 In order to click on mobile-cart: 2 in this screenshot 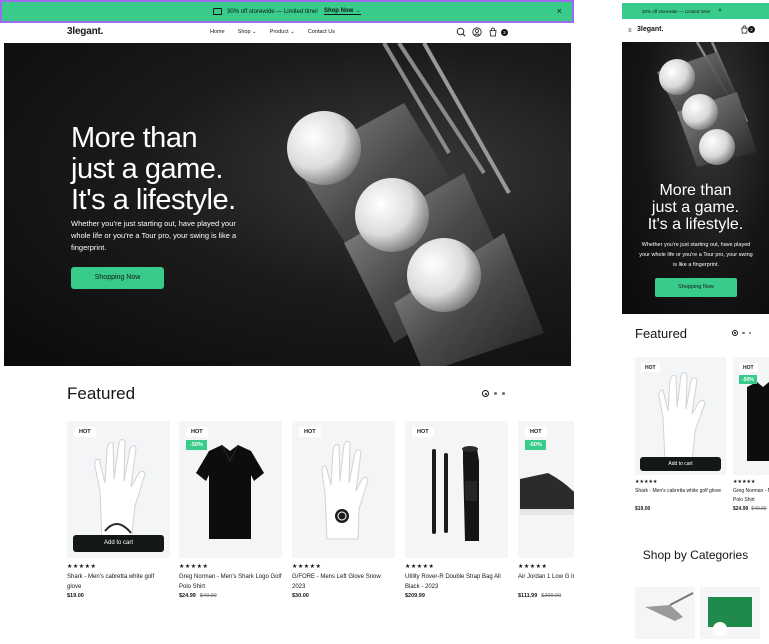, I will do `click(747, 29)`.